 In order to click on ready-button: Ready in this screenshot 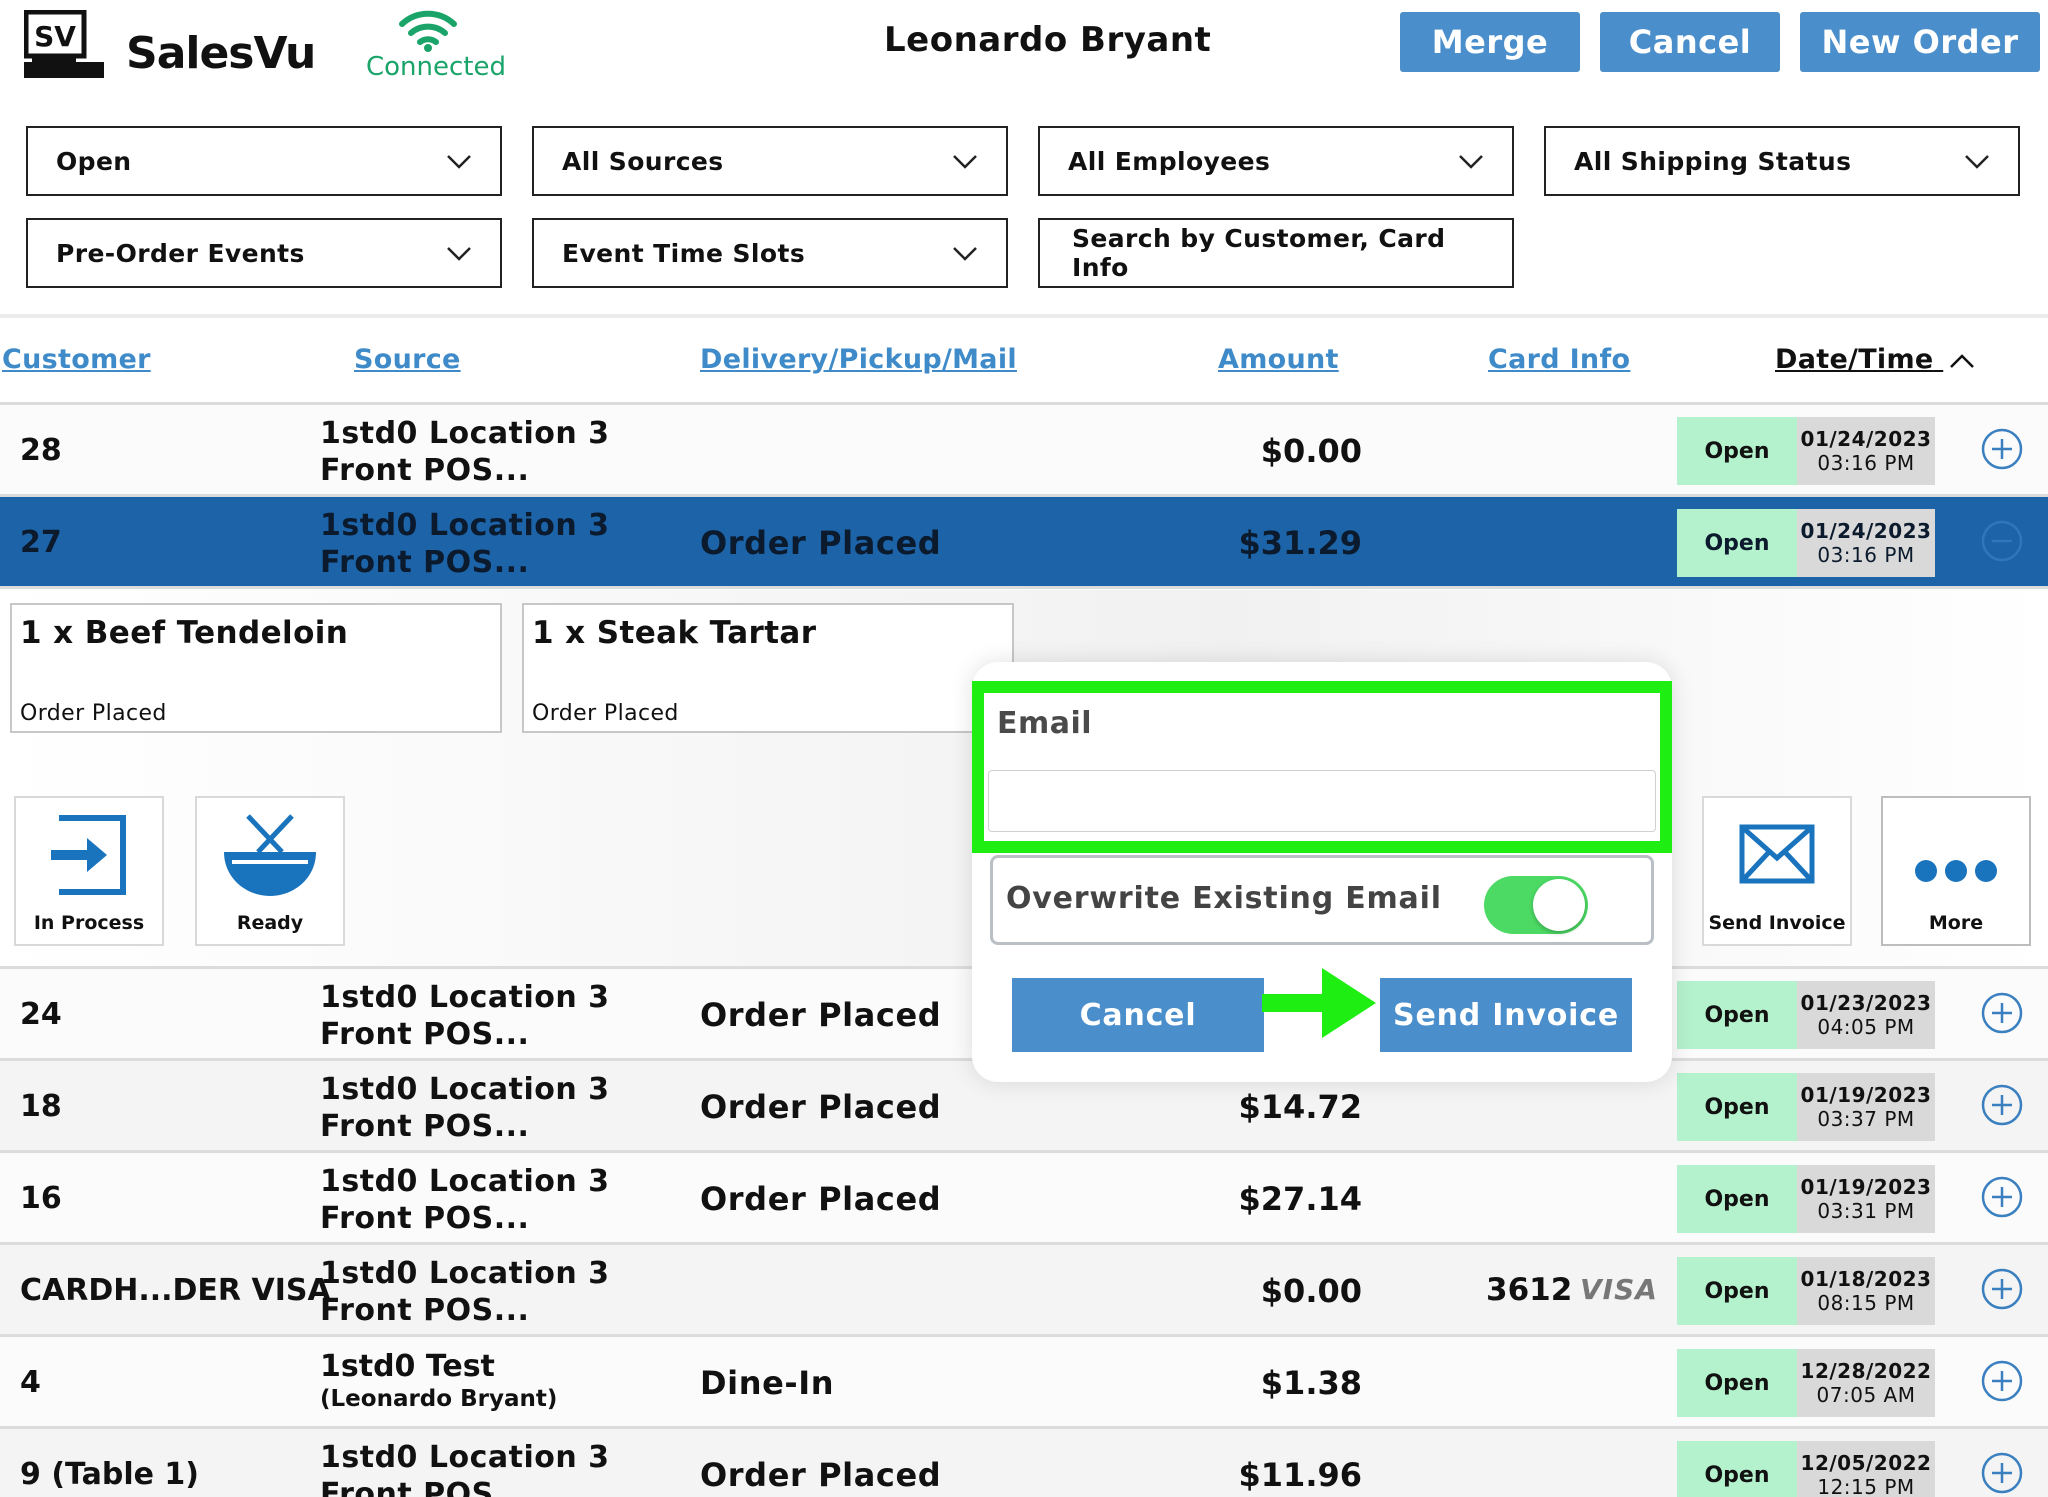, I will do `click(270, 871)`.